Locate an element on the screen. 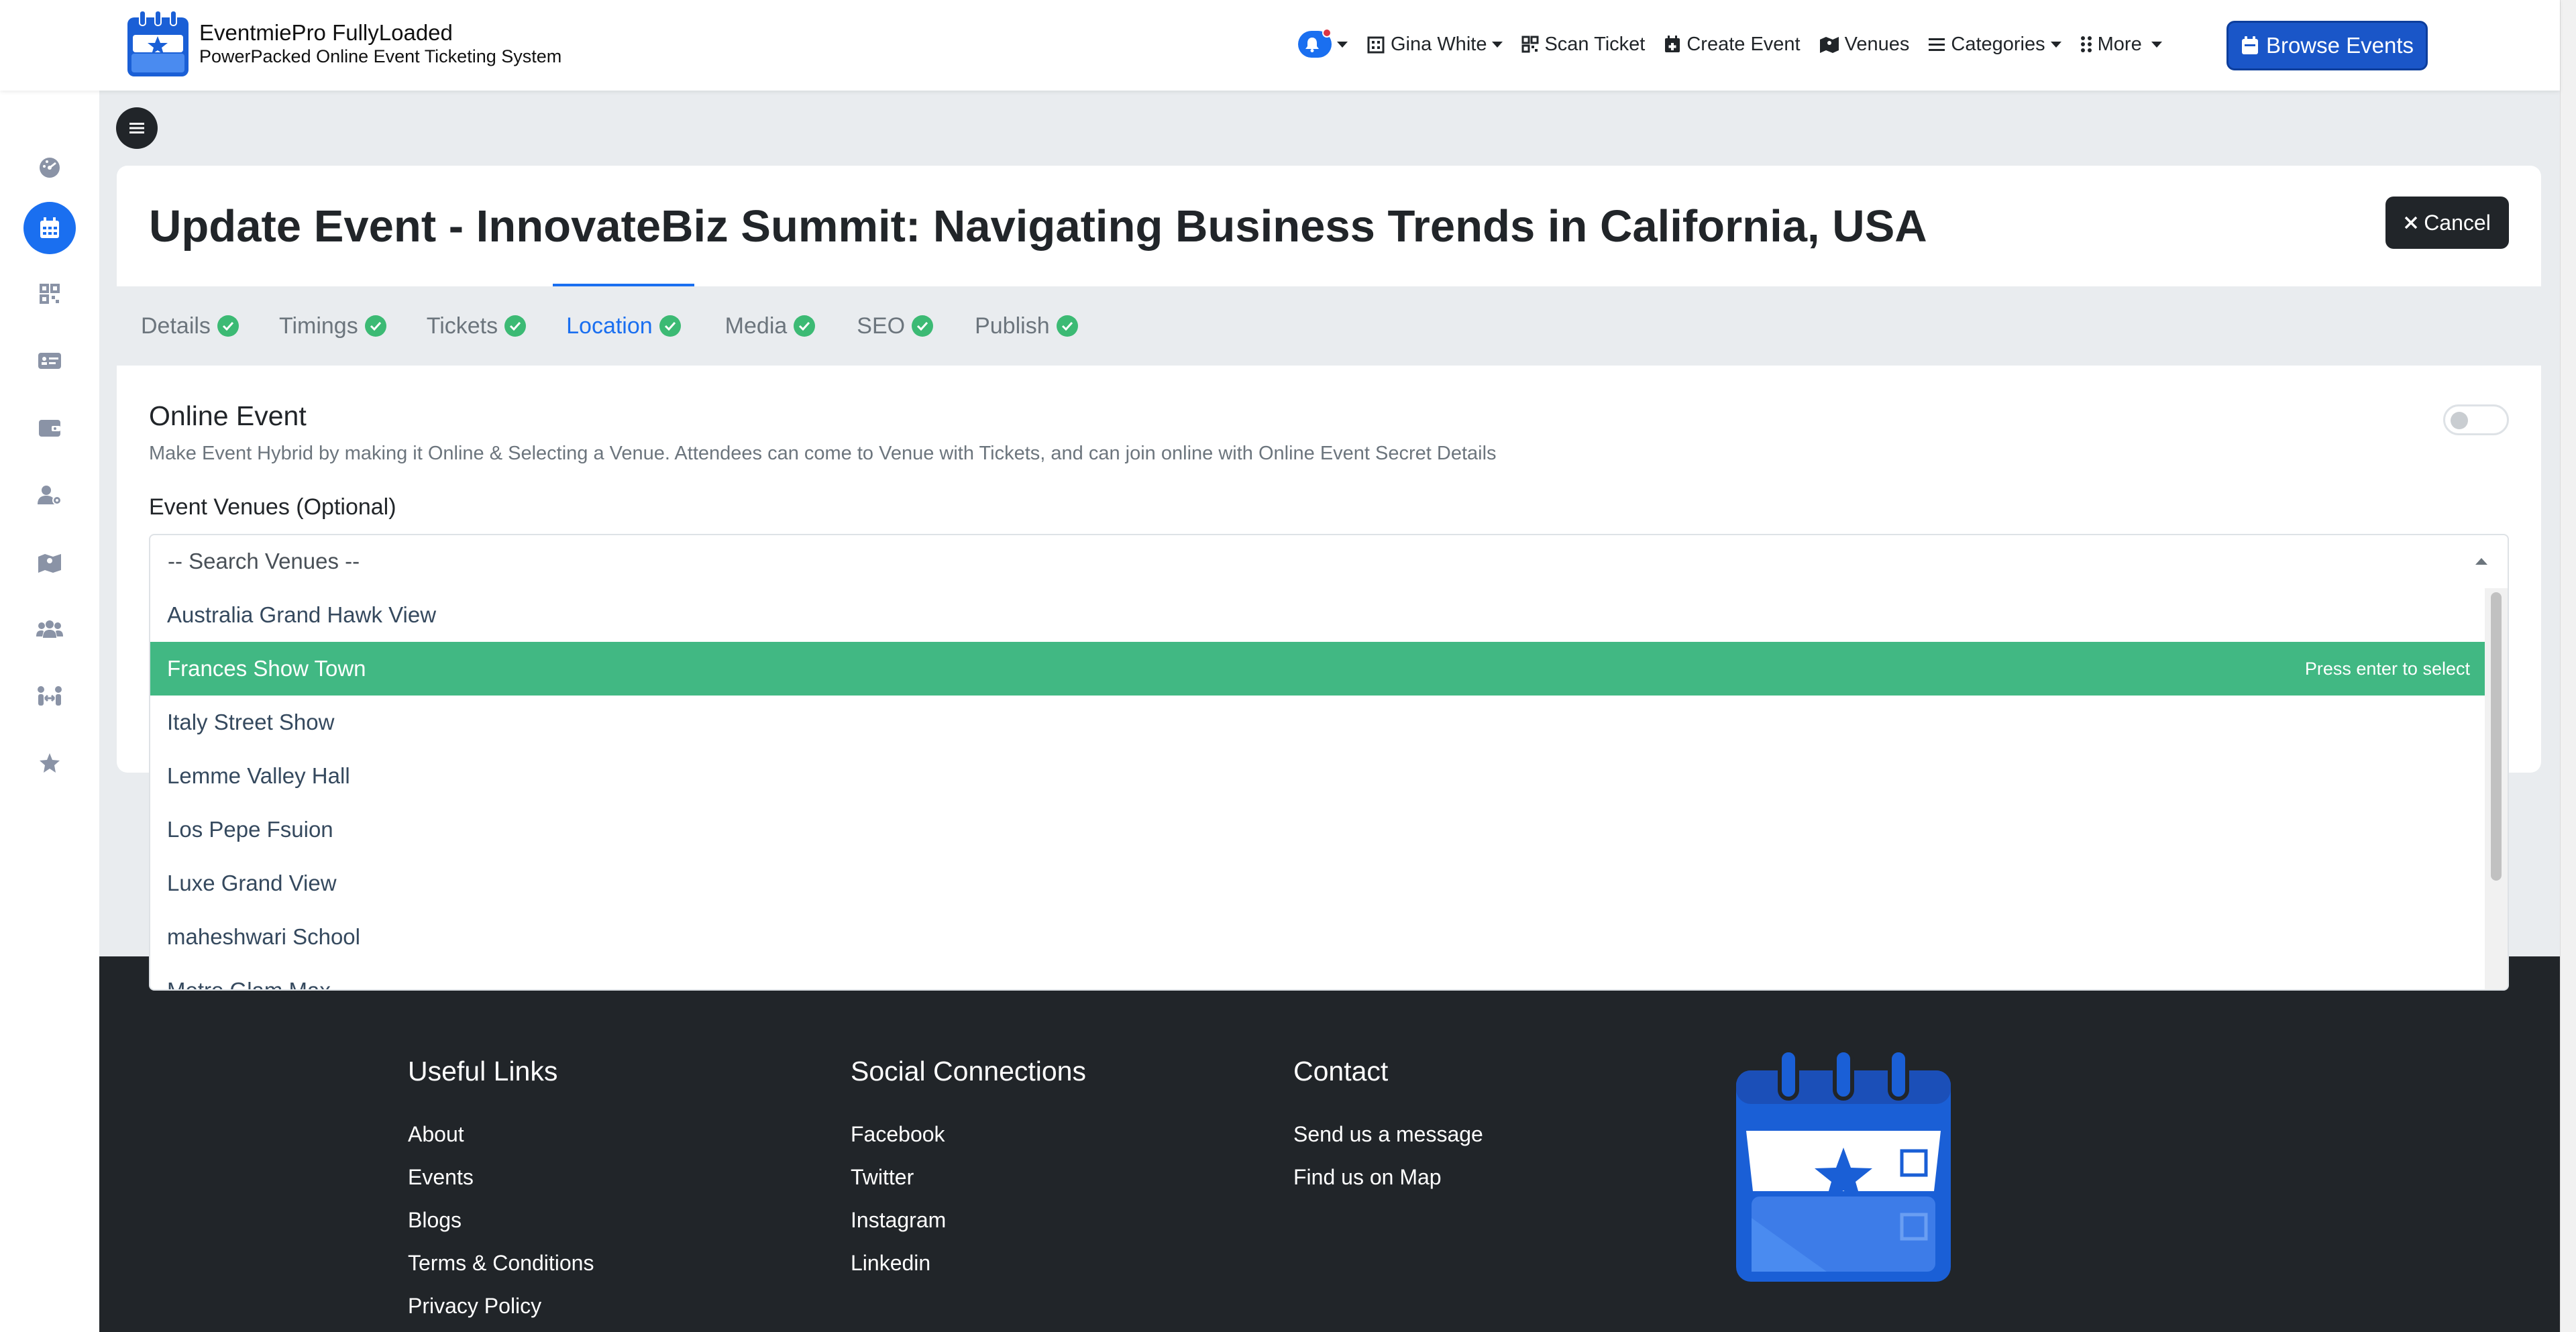 This screenshot has height=1332, width=2576. tab-timings: Timings is located at coordinates (332, 326).